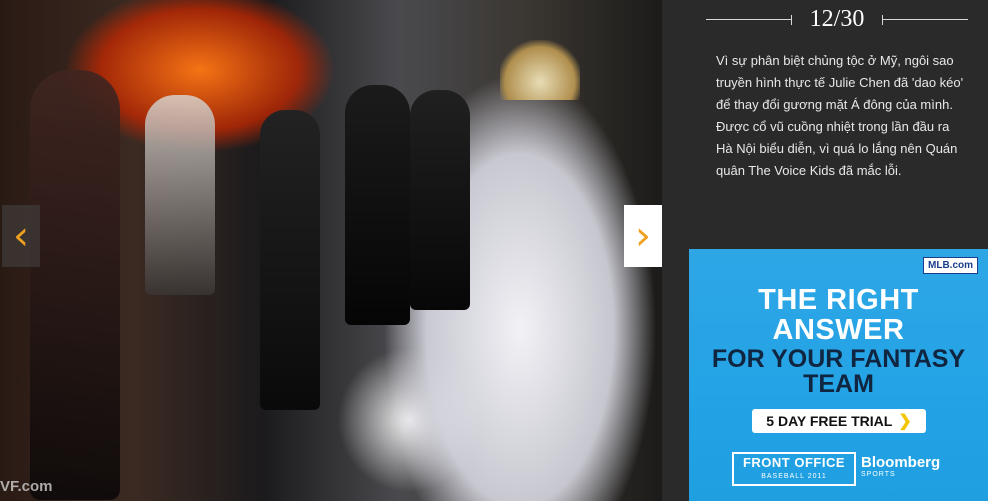 This screenshot has width=988, height=501. What do you see at coordinates (829, 421) in the screenshot?
I see `free-trial-label: 5 DAY FREE TRIAL` at bounding box center [829, 421].